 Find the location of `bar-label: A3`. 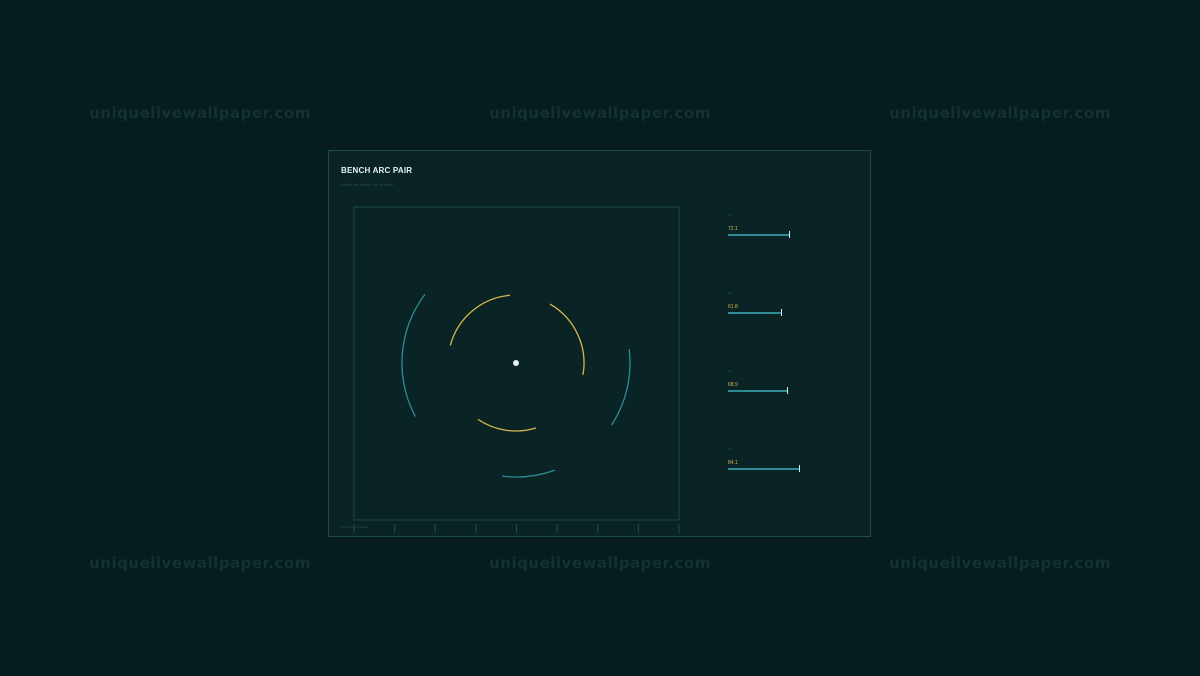

bar-label: A3 is located at coordinates (730, 371).